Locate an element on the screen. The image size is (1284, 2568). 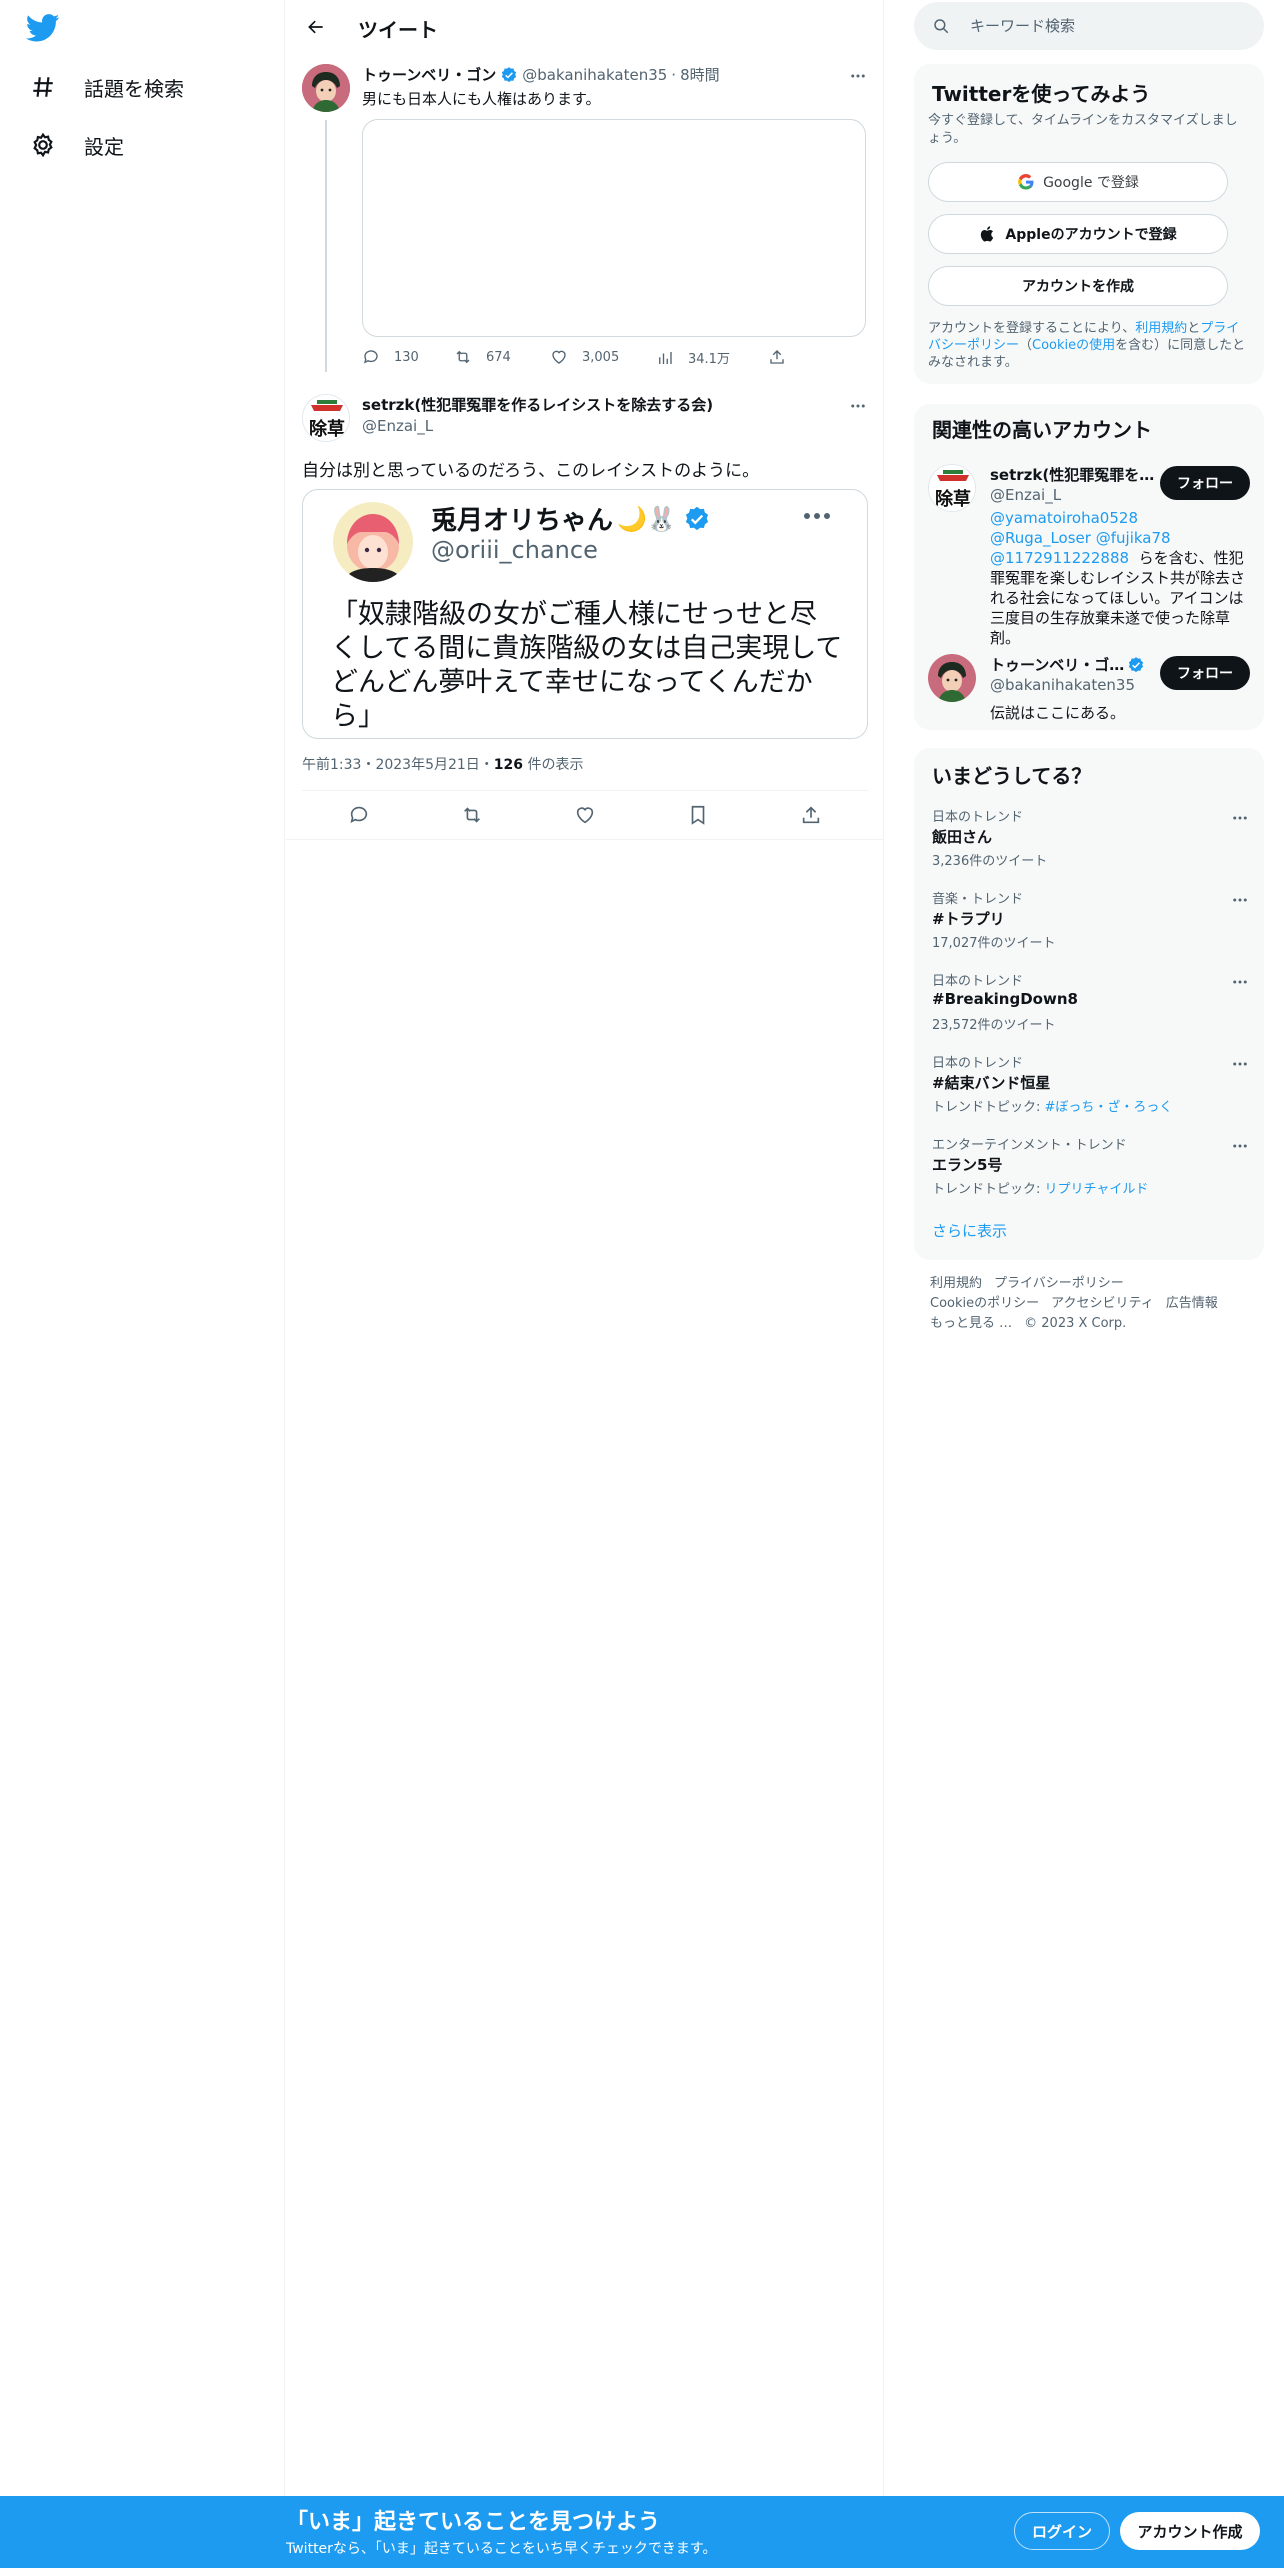
views-count: 34.1万 is located at coordinates (709, 359).